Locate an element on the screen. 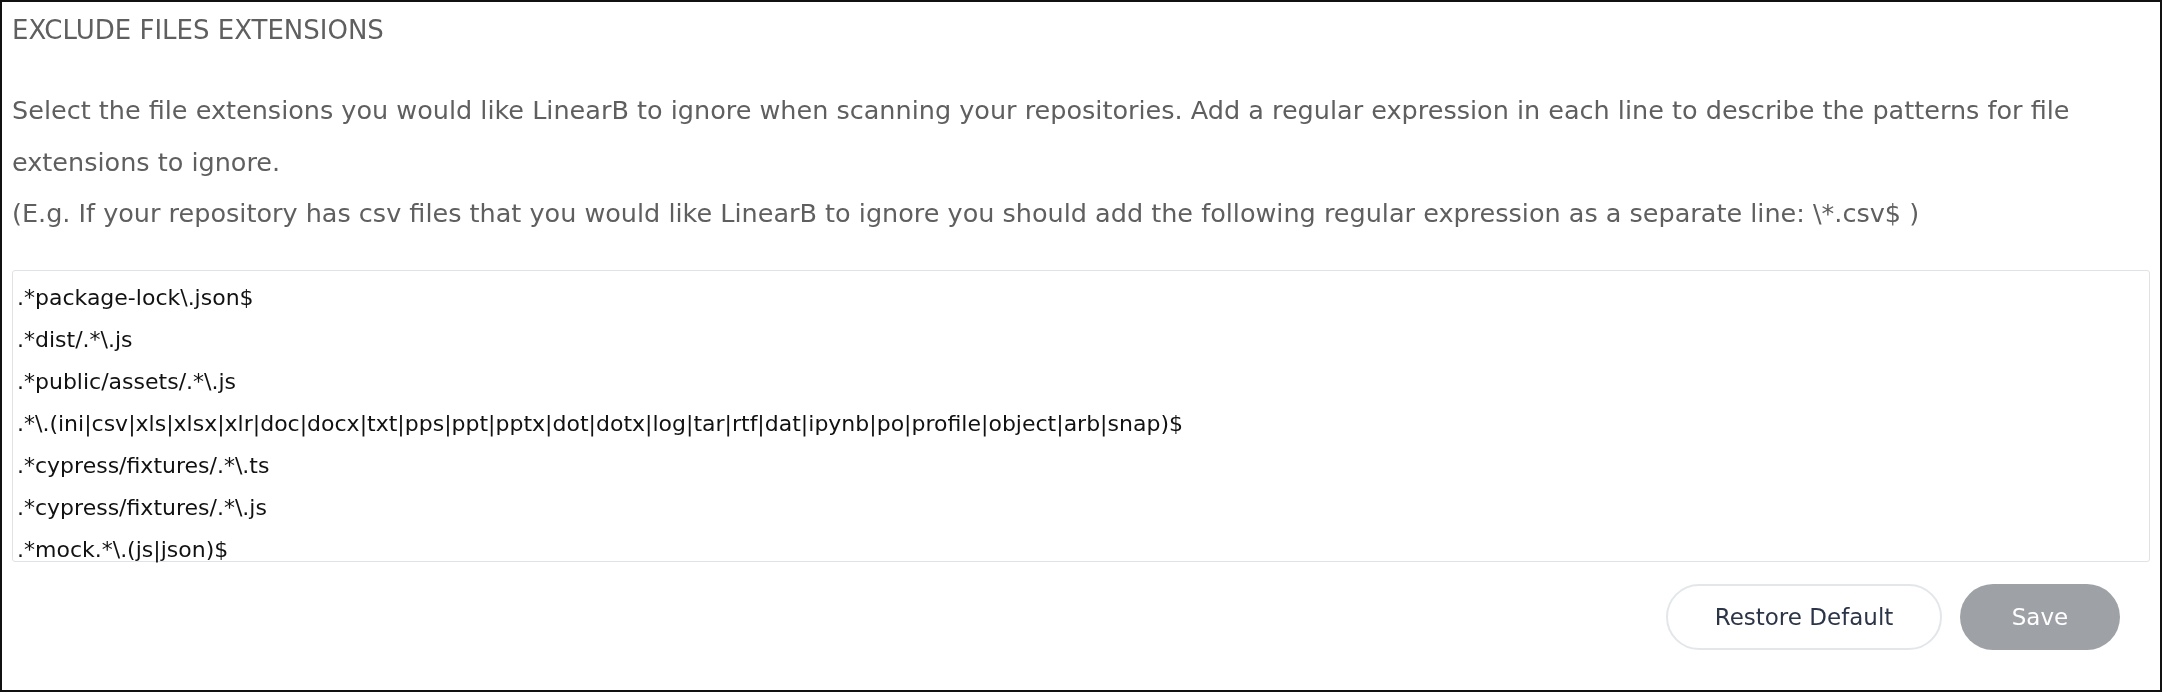 The image size is (2162, 692). example-text: (E.g. If your repository has csv files that you would like LinearB to ignore you should add the following regular expression as a separate line: \*.csv$ ) is located at coordinates (966, 213).